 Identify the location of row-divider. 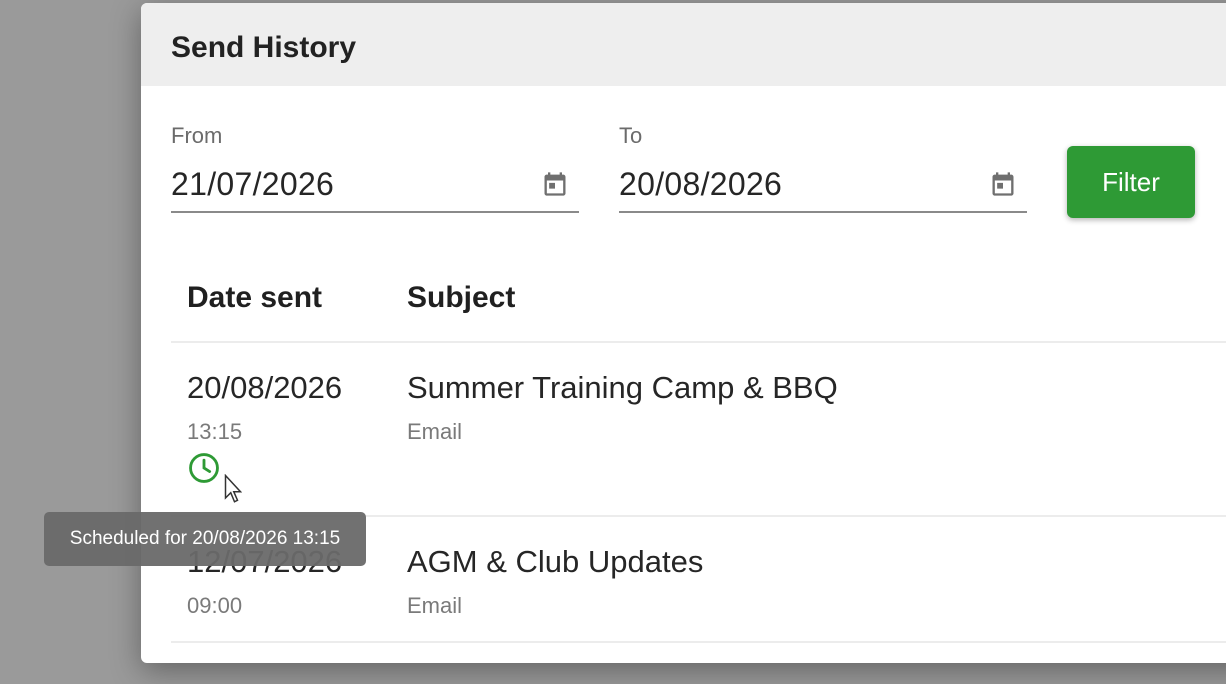
(698, 642).